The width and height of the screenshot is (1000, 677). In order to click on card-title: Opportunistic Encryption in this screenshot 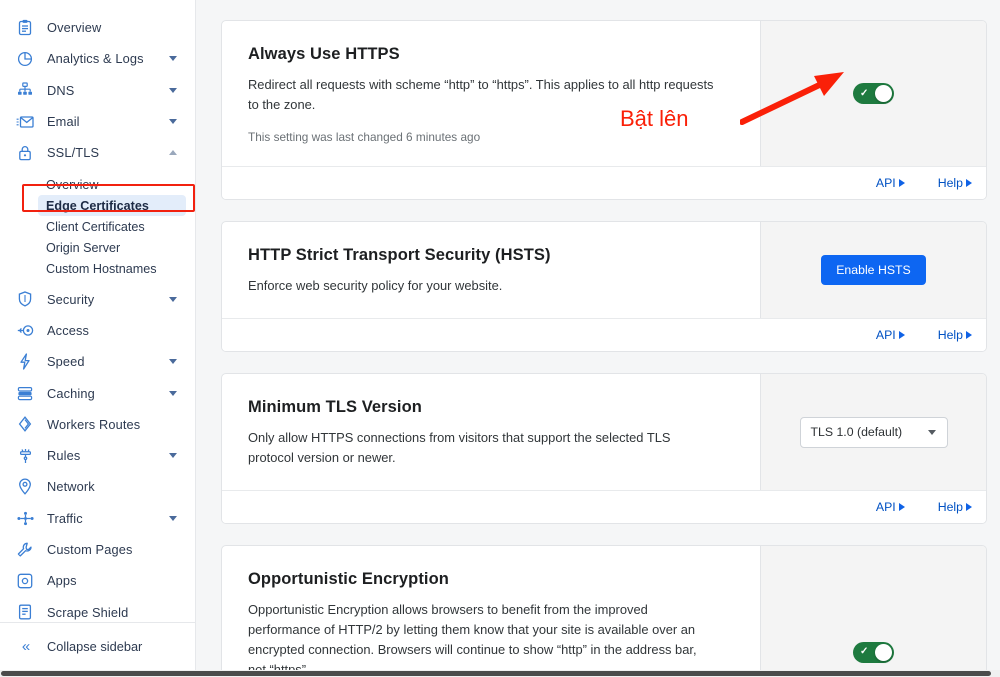, I will do `click(348, 579)`.